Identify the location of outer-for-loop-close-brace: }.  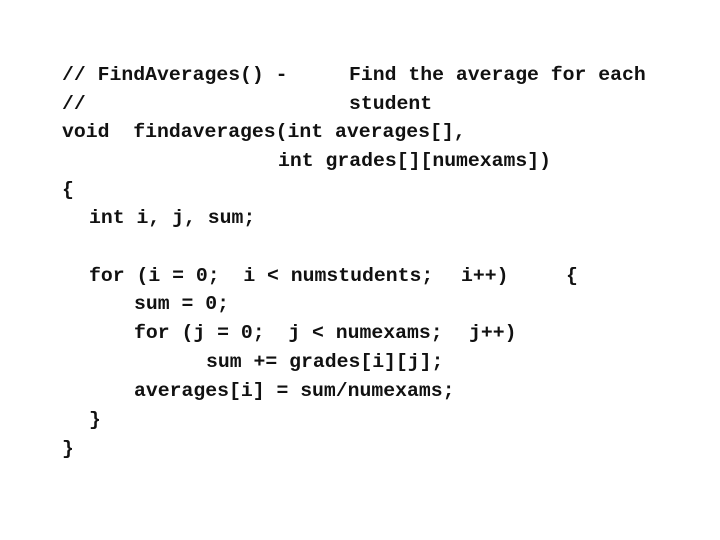
(95, 420).